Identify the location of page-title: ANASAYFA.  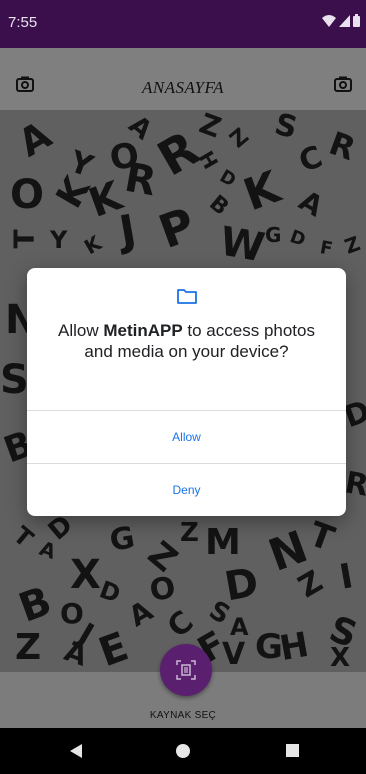
(183, 87).